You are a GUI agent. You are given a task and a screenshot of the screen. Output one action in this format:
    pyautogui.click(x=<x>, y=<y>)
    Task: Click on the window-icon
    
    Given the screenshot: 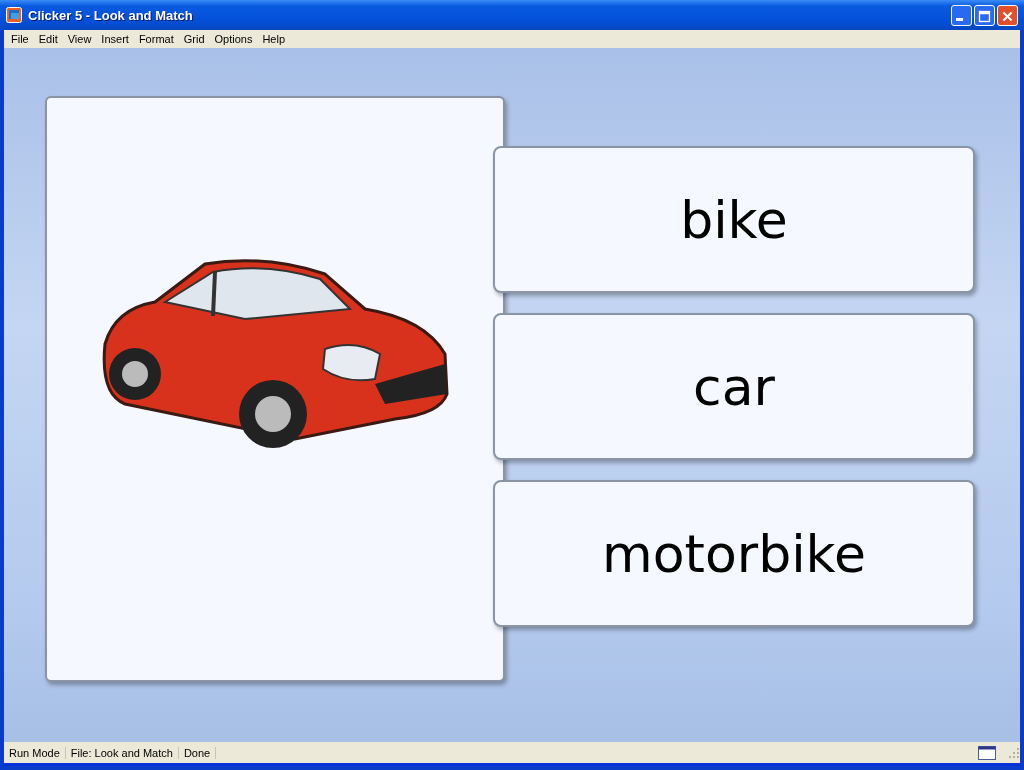 What is the action you would take?
    pyautogui.click(x=987, y=752)
    